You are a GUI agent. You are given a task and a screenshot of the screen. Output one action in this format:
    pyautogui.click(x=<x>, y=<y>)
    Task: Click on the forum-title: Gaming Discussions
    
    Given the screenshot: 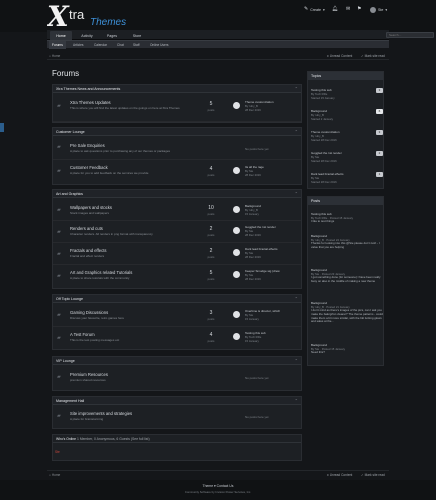 What is the action you would take?
    pyautogui.click(x=89, y=312)
    